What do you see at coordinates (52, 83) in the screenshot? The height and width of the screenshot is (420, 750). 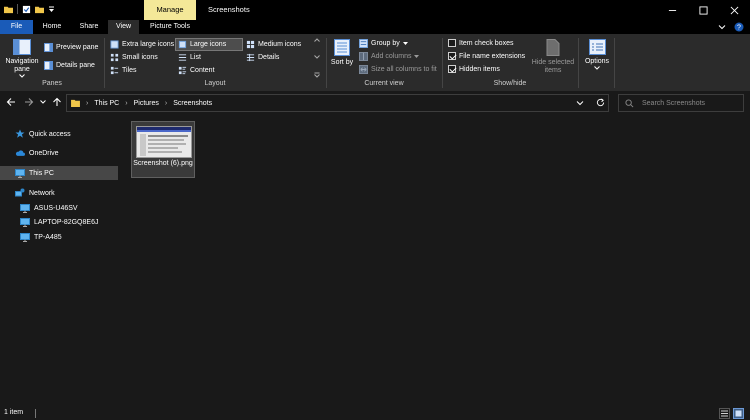 I see `panes-group-label: Panes` at bounding box center [52, 83].